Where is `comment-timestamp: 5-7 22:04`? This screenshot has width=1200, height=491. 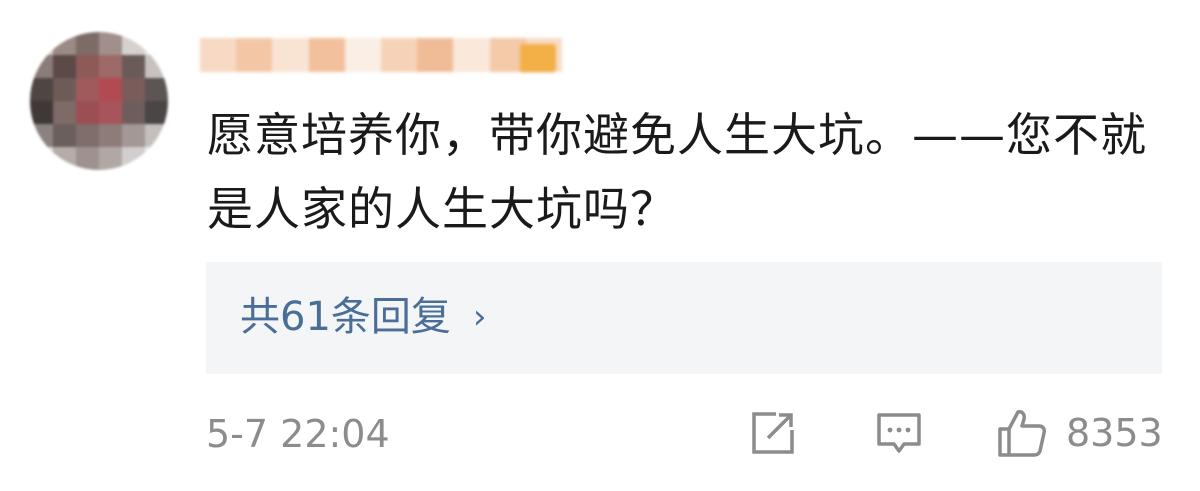
comment-timestamp: 5-7 22:04 is located at coordinates (298, 434).